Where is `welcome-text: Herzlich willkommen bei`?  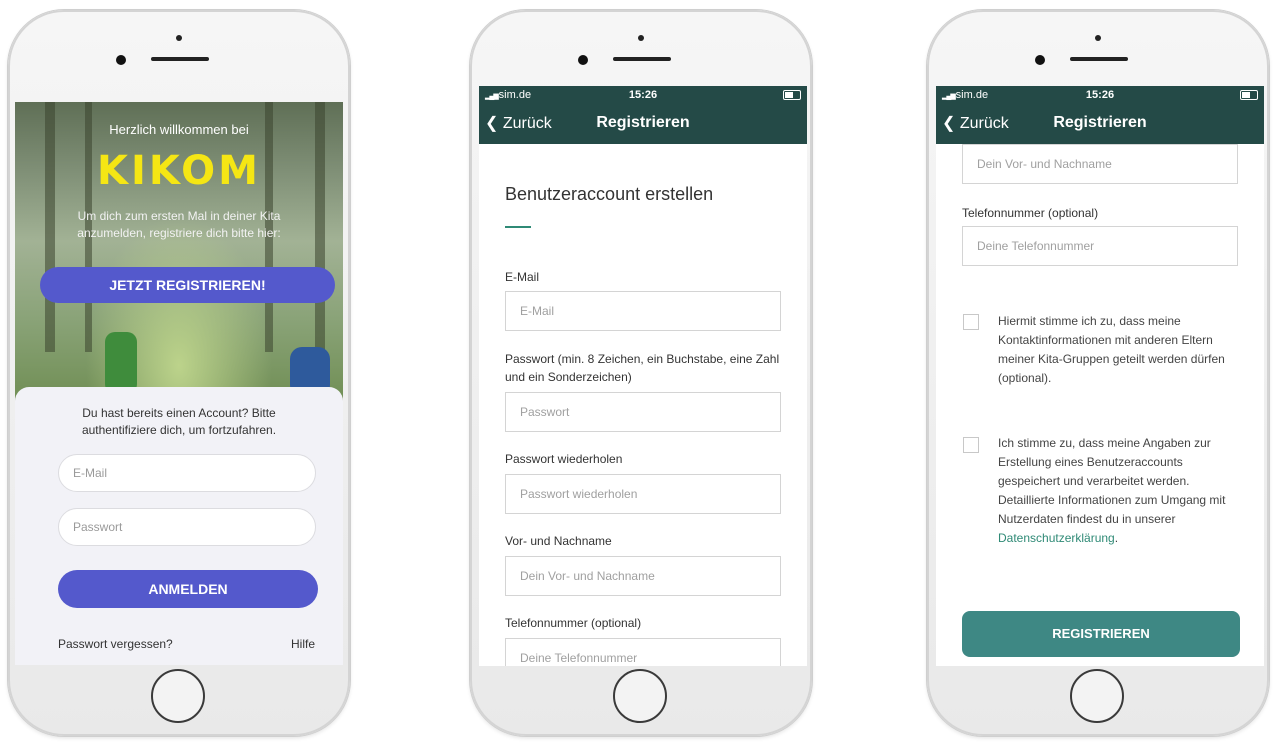 welcome-text: Herzlich willkommen bei is located at coordinates (179, 129).